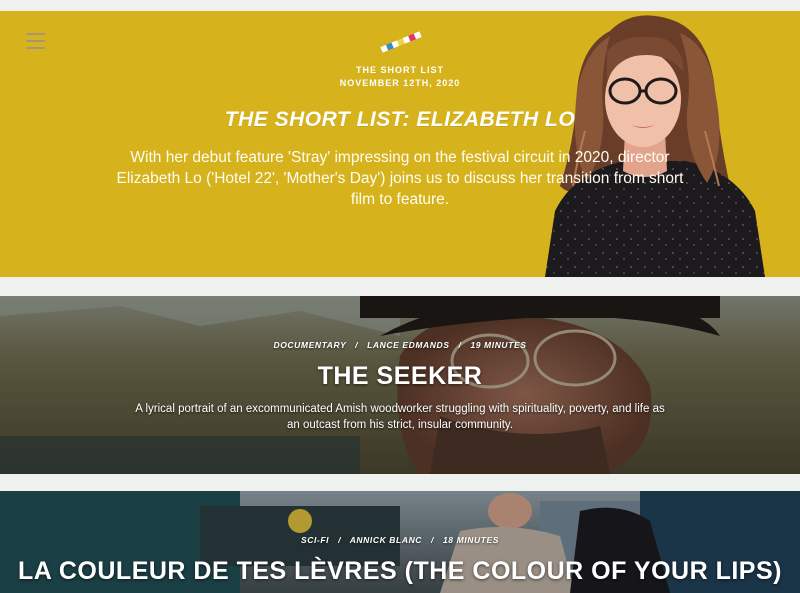 The width and height of the screenshot is (800, 593). Describe the element at coordinates (315, 540) in the screenshot. I see `film-genre: SCI-FI` at that location.